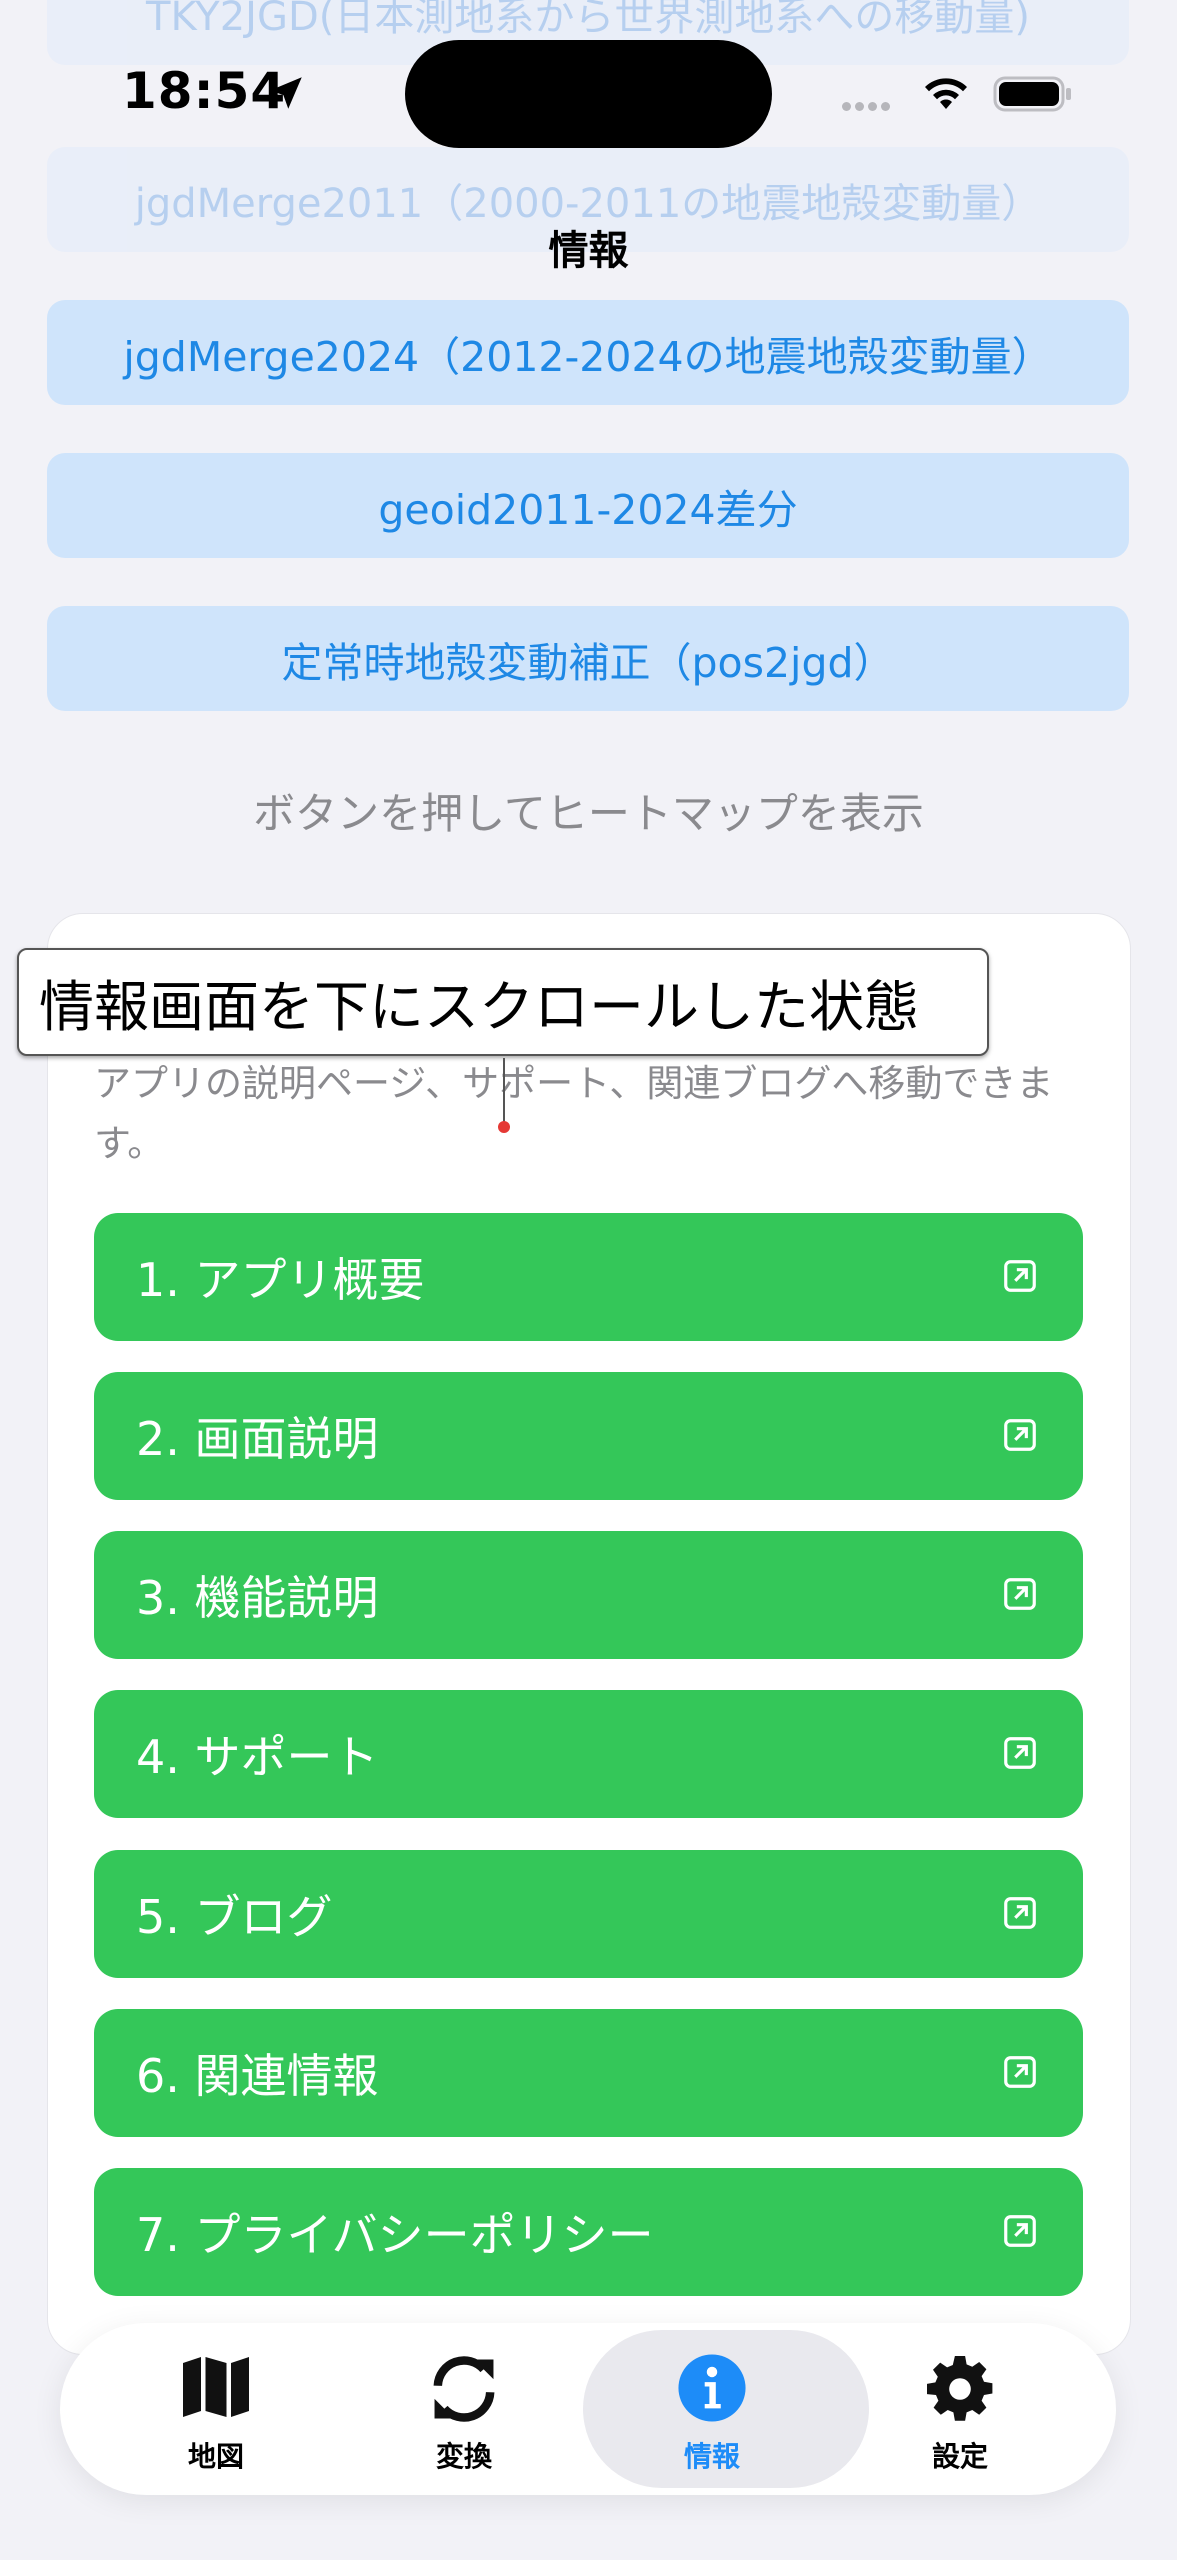 Image resolution: width=1177 pixels, height=2560 pixels. Describe the element at coordinates (588, 1277) in the screenshot. I see `link-app-overview: 1. アプリ概要` at that location.